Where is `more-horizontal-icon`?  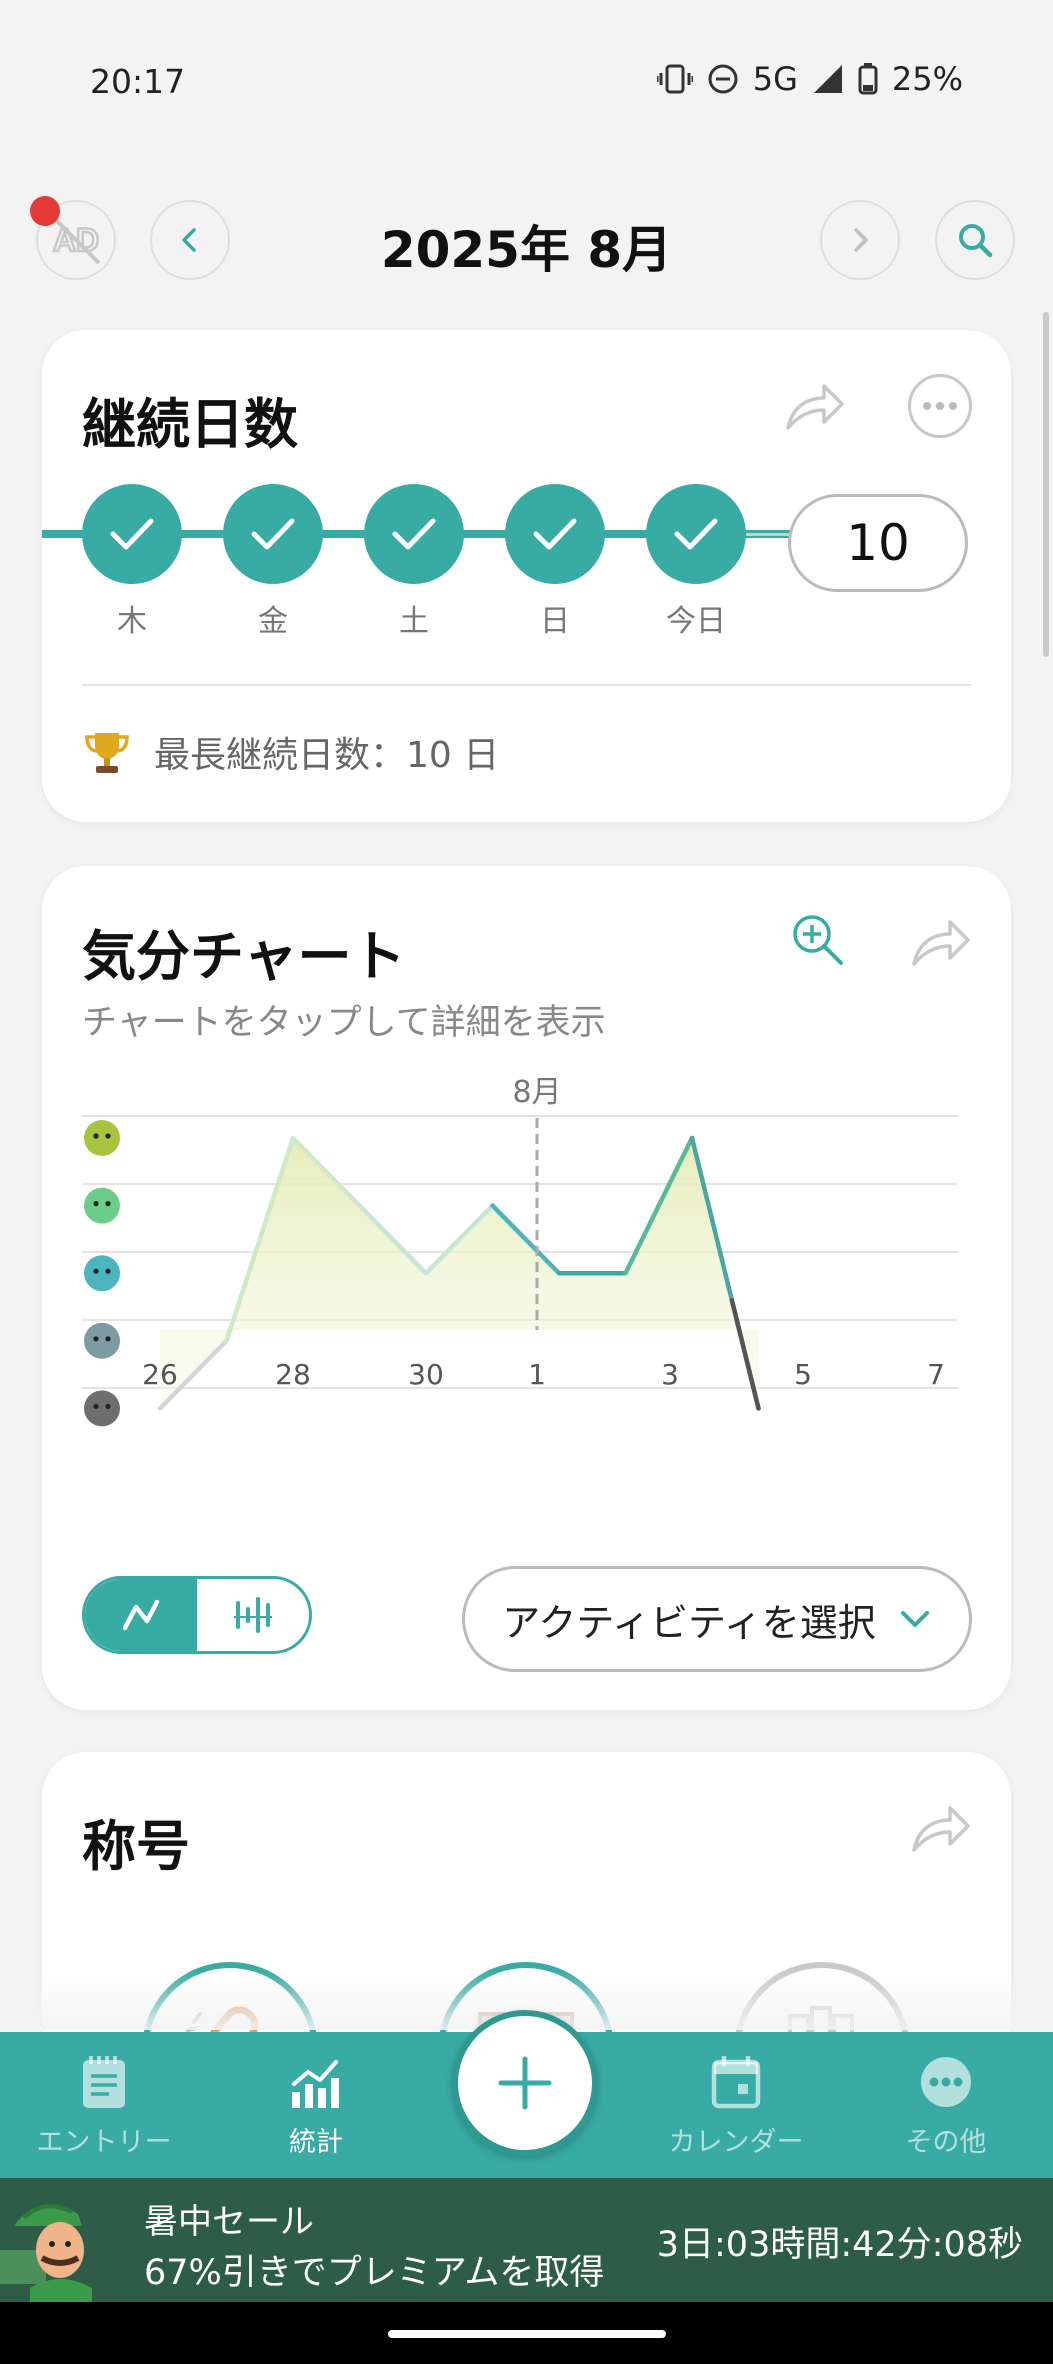 more-horizontal-icon is located at coordinates (940, 406).